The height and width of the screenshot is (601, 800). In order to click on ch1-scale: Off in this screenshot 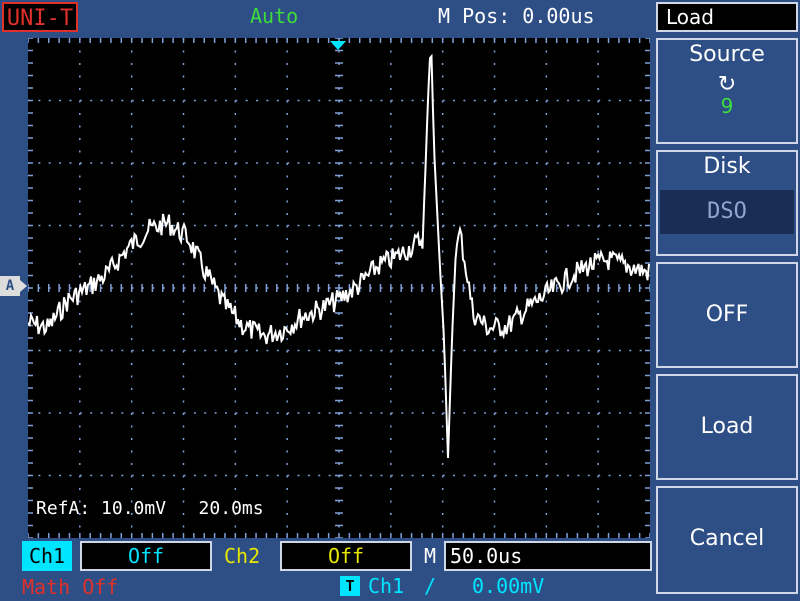, I will do `click(146, 556)`.